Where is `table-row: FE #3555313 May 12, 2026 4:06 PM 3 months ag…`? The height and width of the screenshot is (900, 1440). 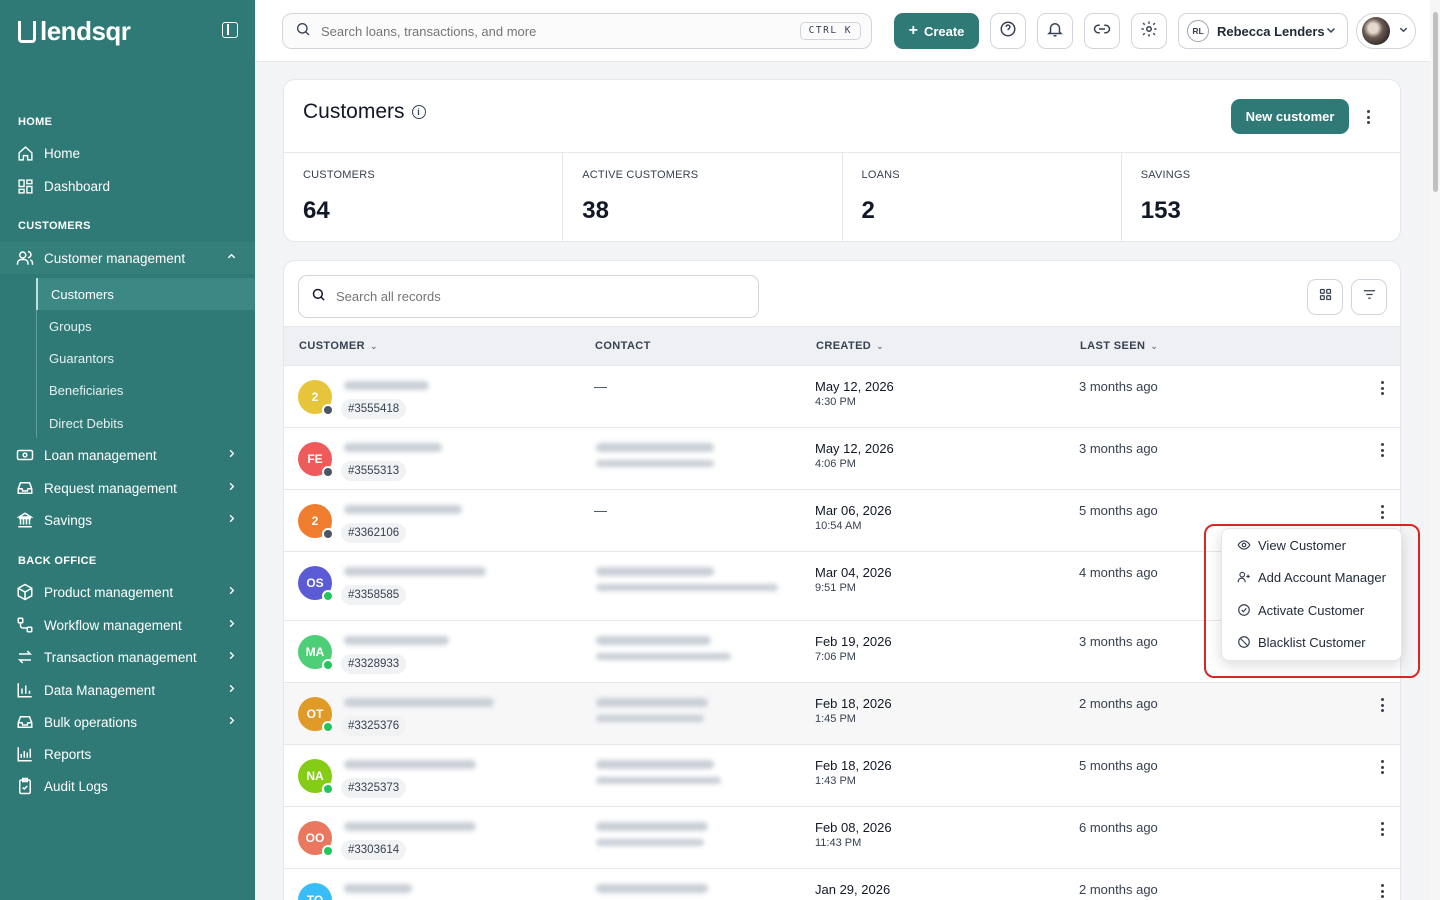 table-row: FE #3555313 May 12, 2026 4:06 PM 3 months ag… is located at coordinates (842, 459).